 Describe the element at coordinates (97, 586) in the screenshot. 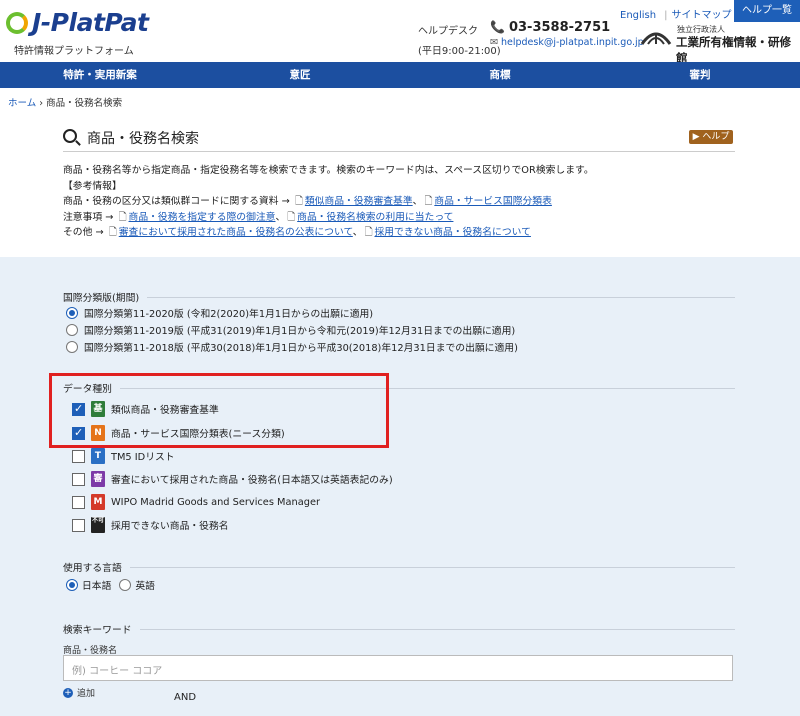

I see `option-label: 日本語` at that location.